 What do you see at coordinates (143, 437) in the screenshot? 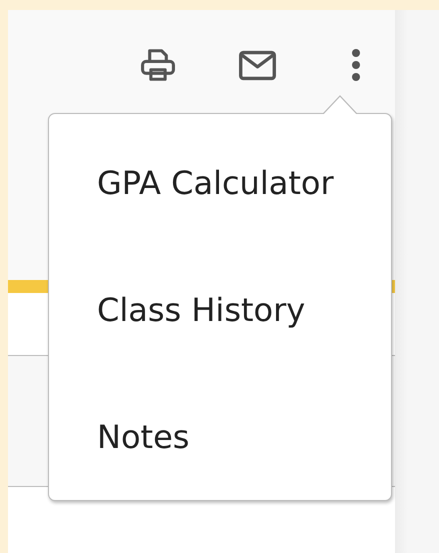
I see `menu-item: Notes` at bounding box center [143, 437].